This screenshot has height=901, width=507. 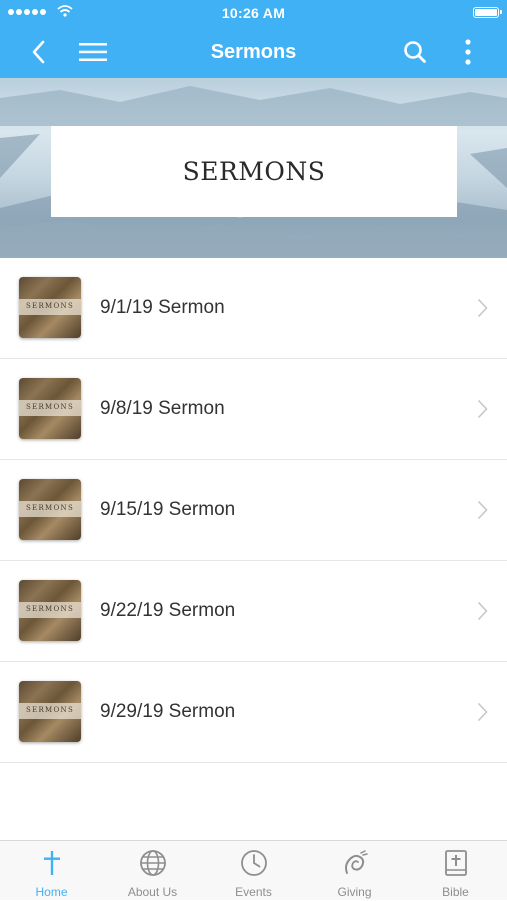 I want to click on sermon-list-item: SERMONS 9/15/19 Sermon, so click(x=253, y=510).